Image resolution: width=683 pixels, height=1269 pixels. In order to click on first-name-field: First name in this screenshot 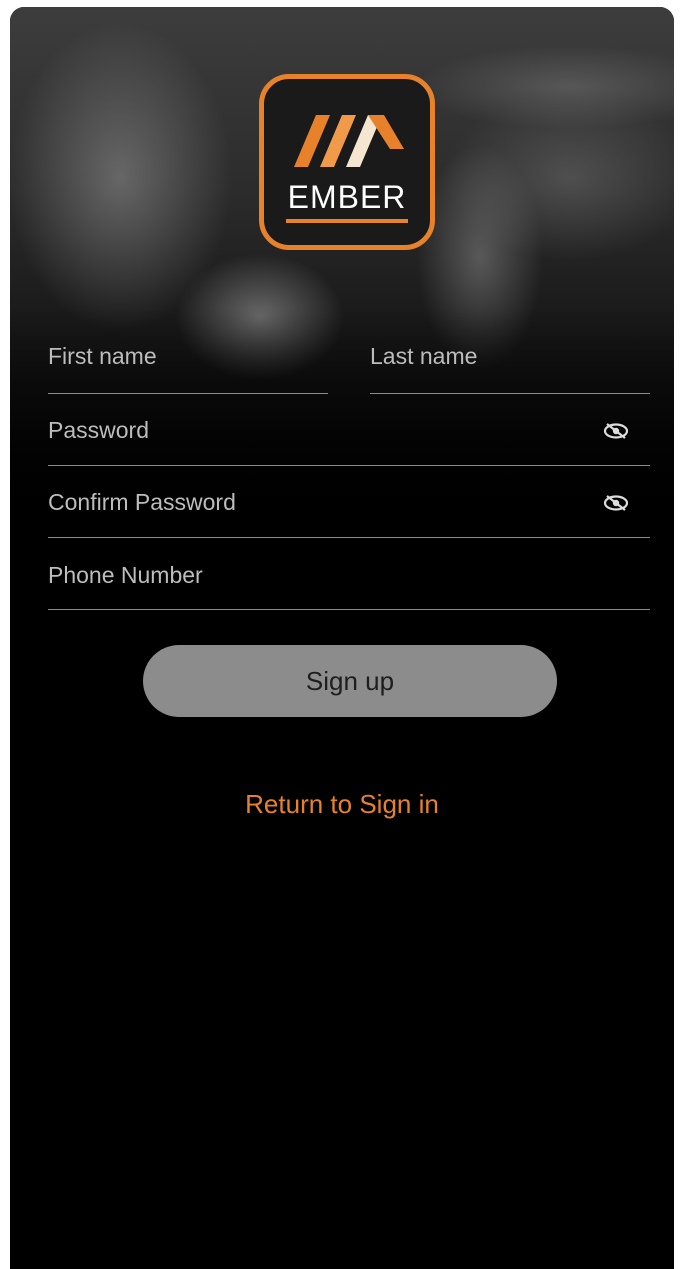, I will do `click(102, 356)`.